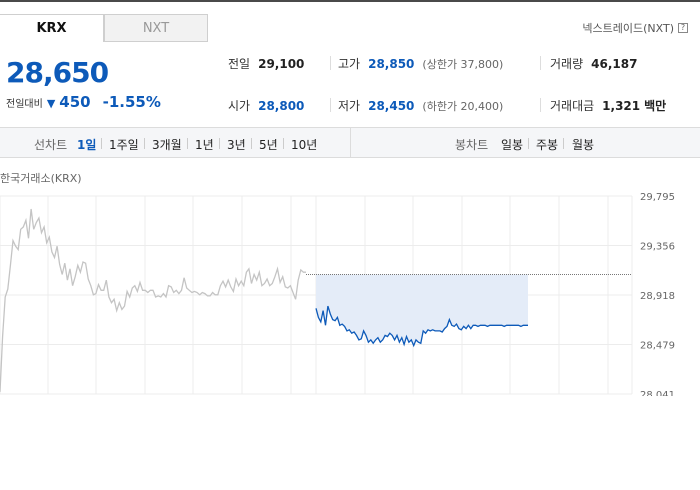  Describe the element at coordinates (75, 102) in the screenshot. I see `change-value: 450` at that location.